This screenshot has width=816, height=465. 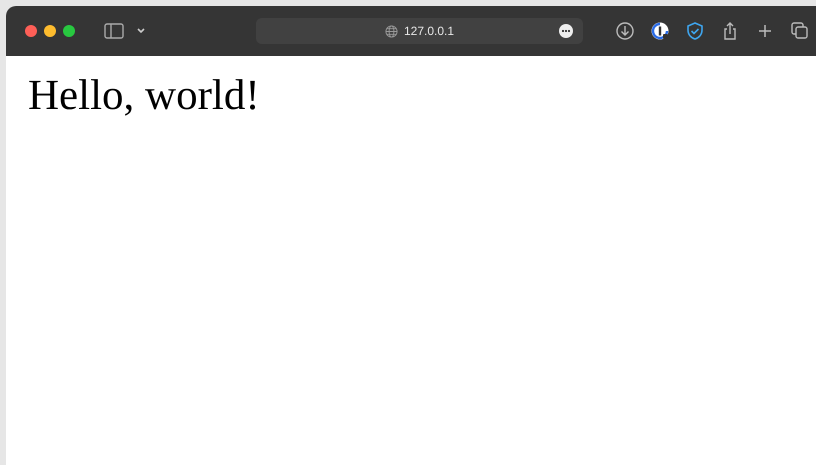 I want to click on password-icon, so click(x=660, y=31).